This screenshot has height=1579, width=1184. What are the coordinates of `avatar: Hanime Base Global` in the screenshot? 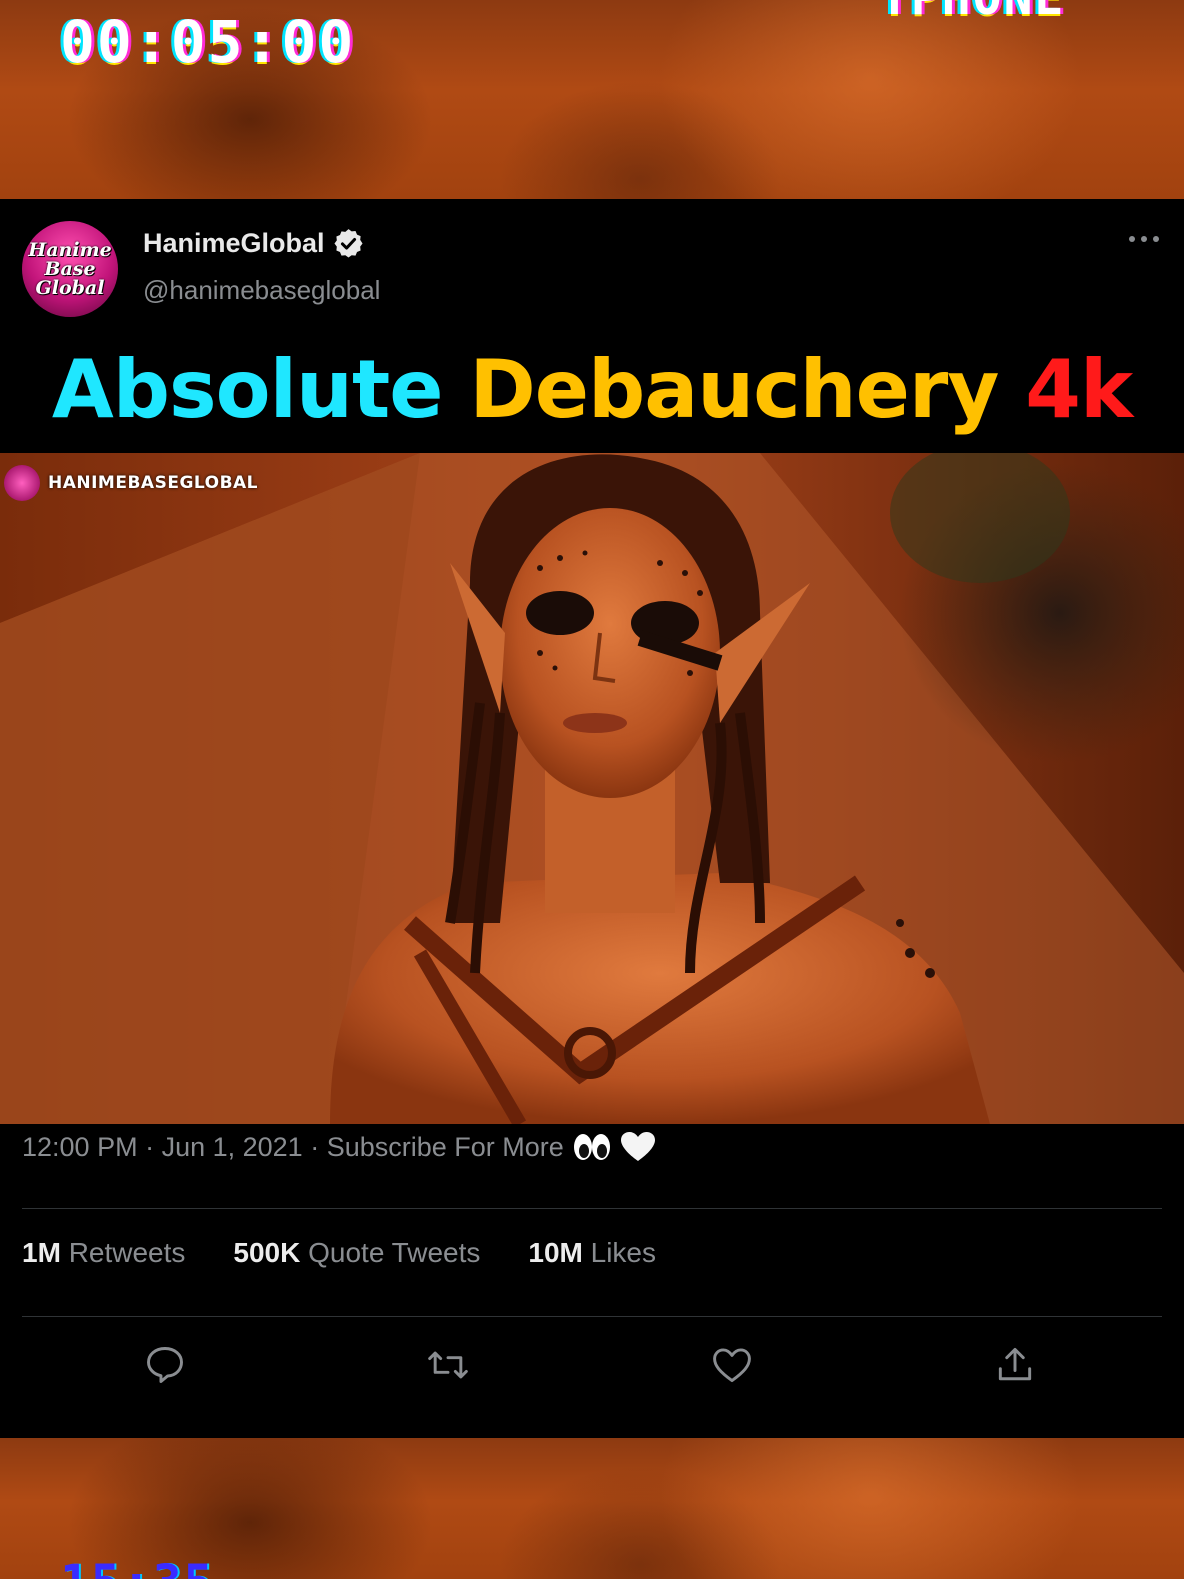 It's located at (70, 269).